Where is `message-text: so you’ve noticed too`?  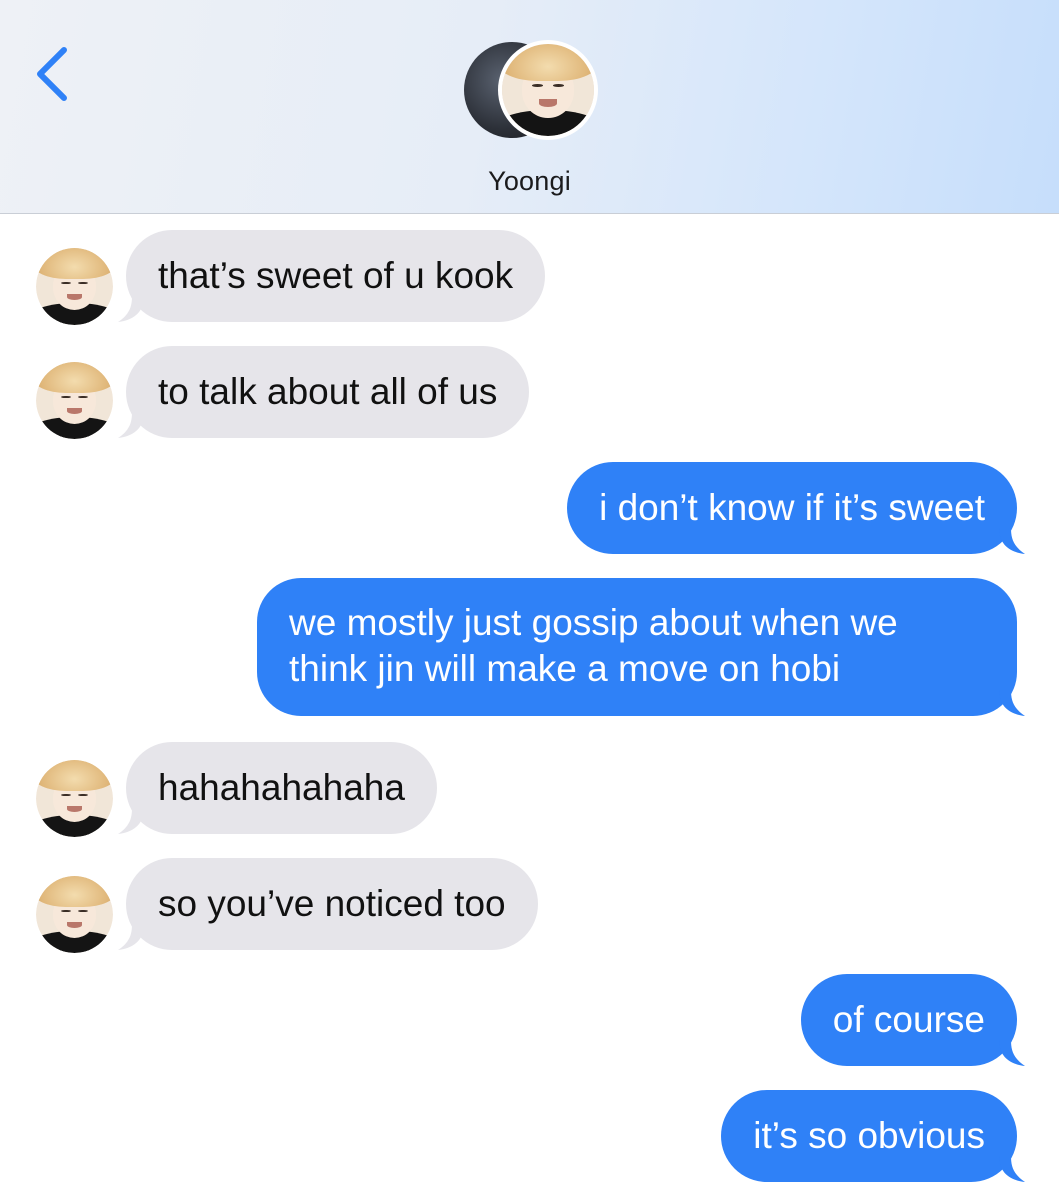
message-text: so you’ve noticed too is located at coordinates (332, 903).